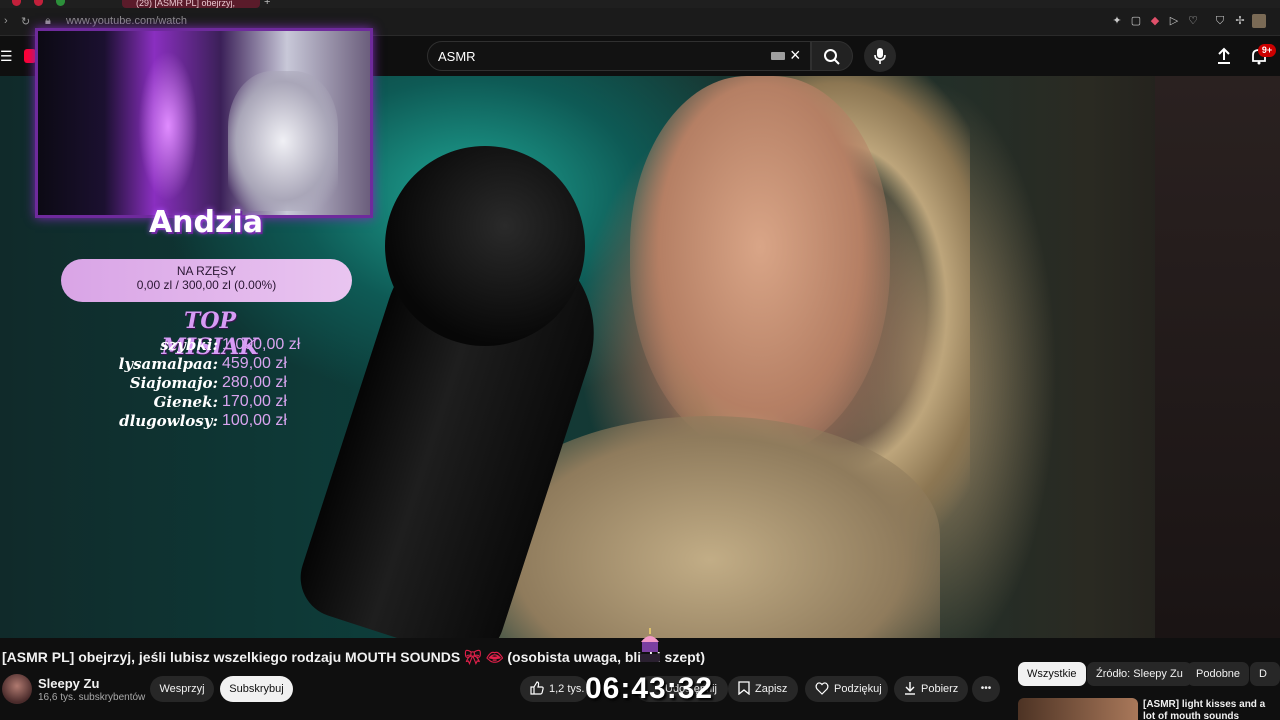 The image size is (1280, 720). Describe the element at coordinates (649, 688) in the screenshot. I see `clock-overlay: 06:43:32` at that location.